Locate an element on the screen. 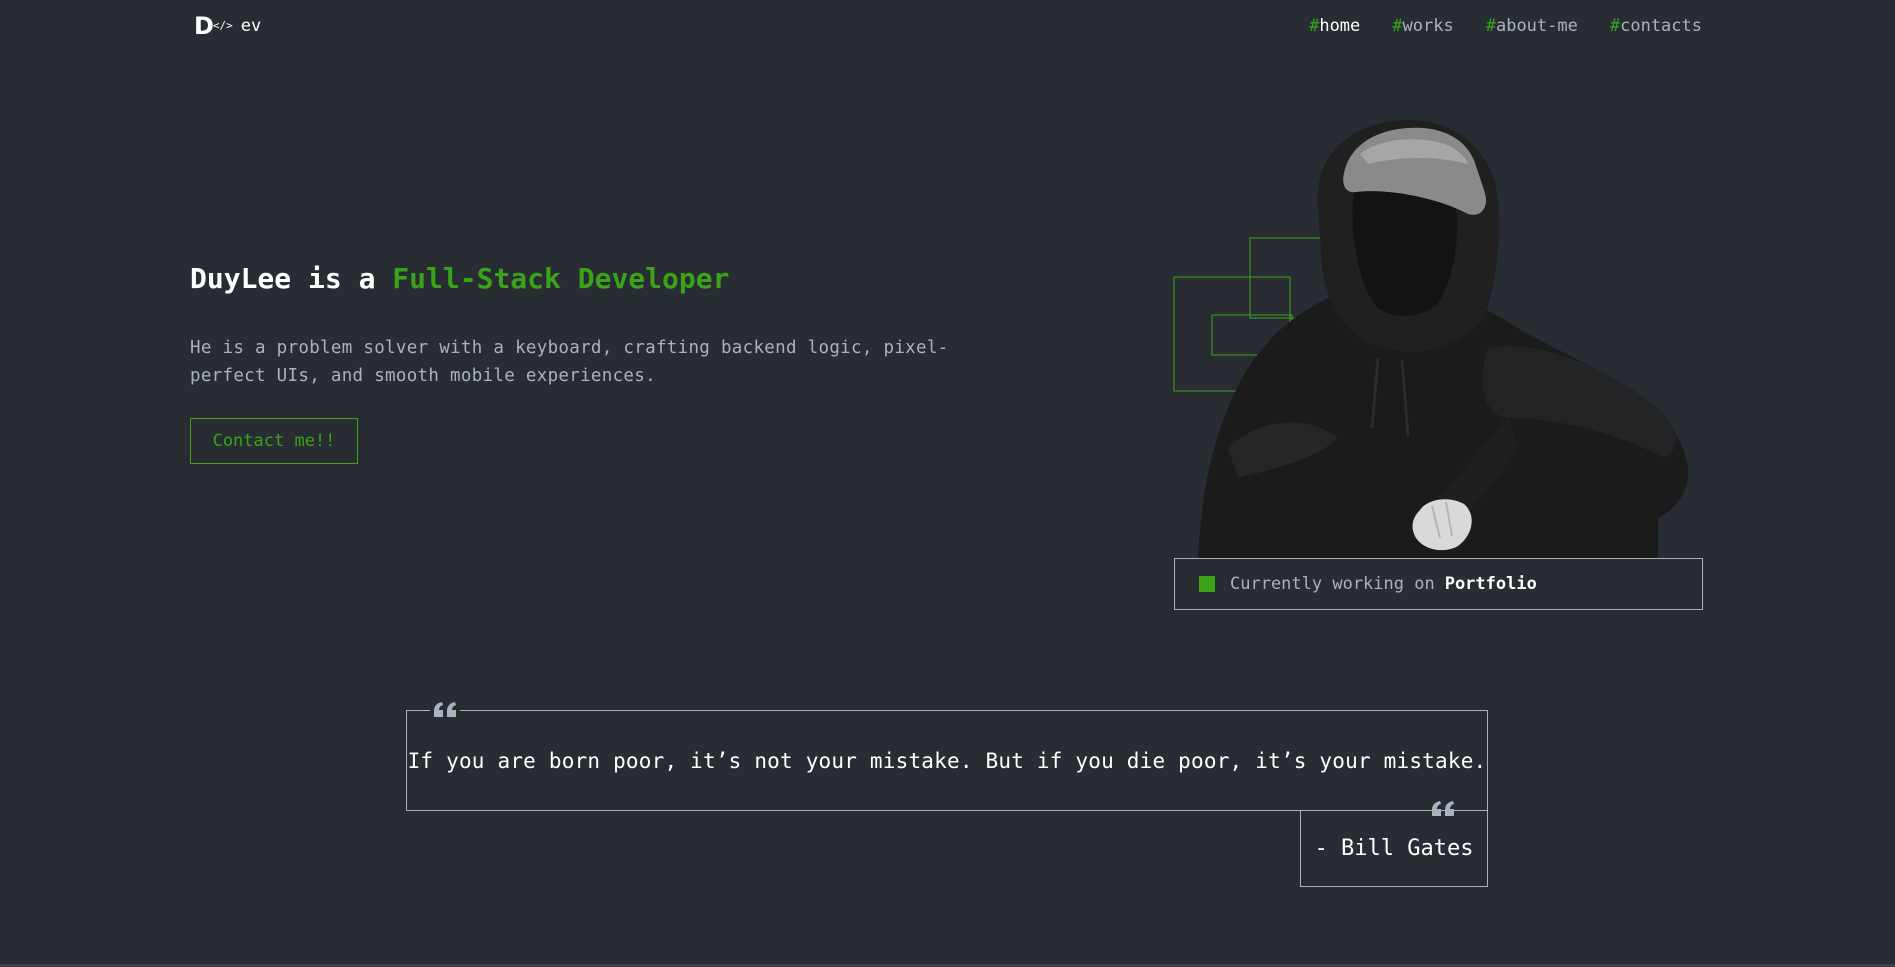  code-icon: </> is located at coordinates (222, 25).